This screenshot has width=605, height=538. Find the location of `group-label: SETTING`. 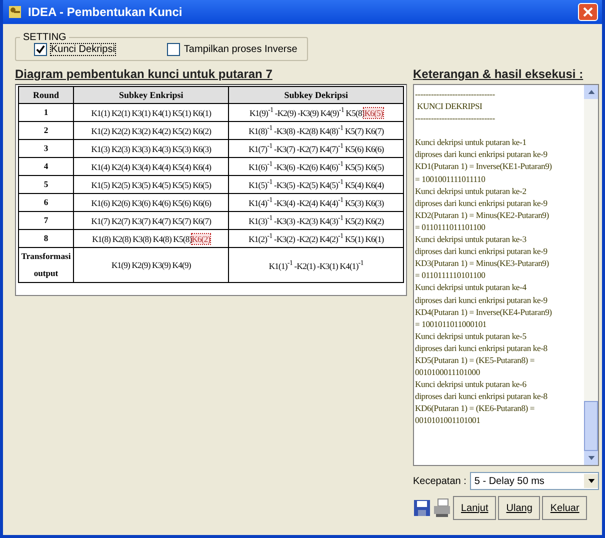

group-label: SETTING is located at coordinates (45, 37).